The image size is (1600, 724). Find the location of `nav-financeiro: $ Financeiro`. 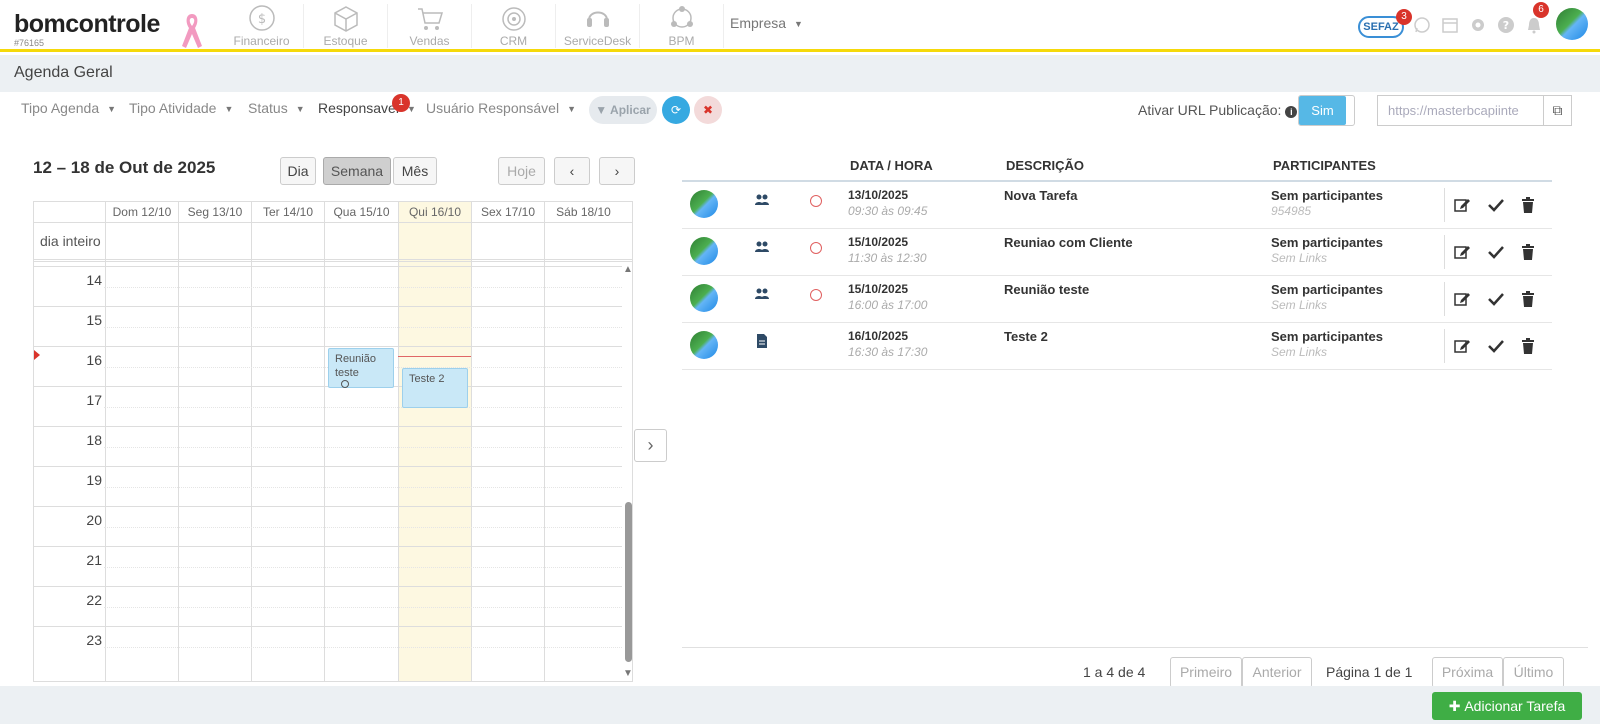

nav-financeiro: $ Financeiro is located at coordinates (262, 26).